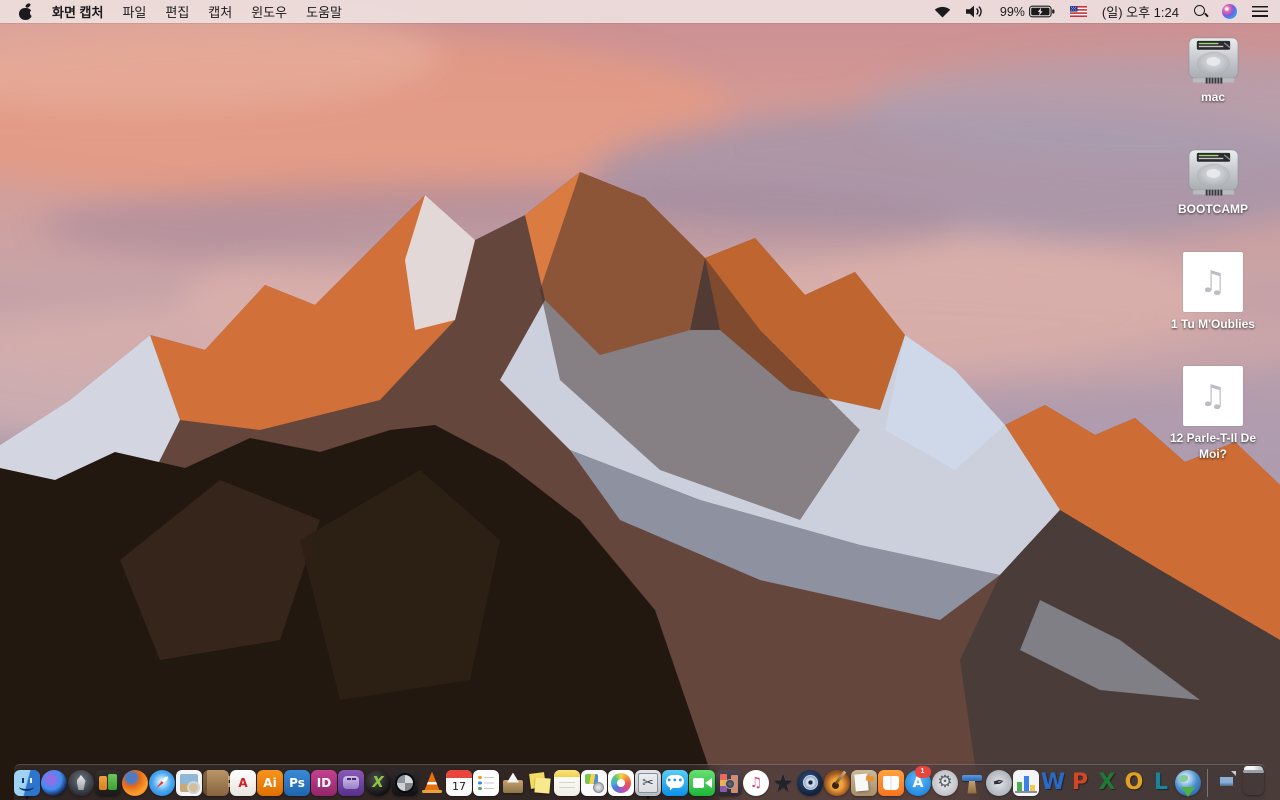  I want to click on dock-item-msupdate, so click(1188, 783).